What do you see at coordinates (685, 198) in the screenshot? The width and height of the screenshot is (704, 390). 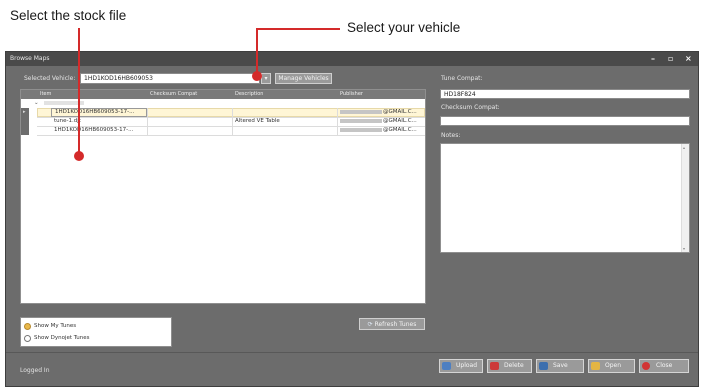 I see `notes-scrollbar: ▴ ▾` at bounding box center [685, 198].